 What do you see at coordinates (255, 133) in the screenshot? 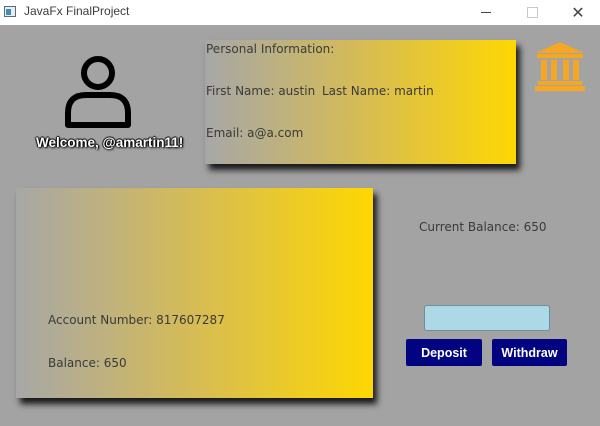
I see `email-label: Email: a@a.com` at bounding box center [255, 133].